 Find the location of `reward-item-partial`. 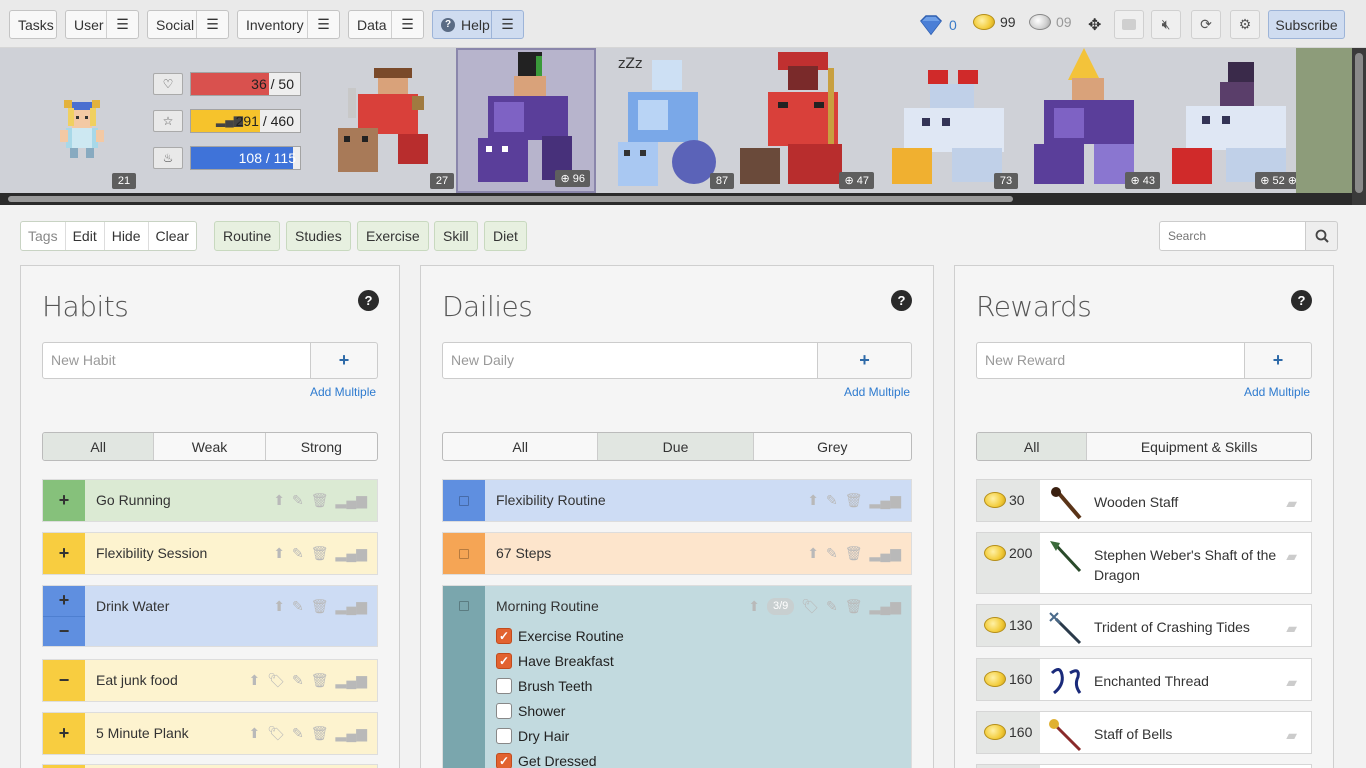

reward-item-partial is located at coordinates (1144, 766).